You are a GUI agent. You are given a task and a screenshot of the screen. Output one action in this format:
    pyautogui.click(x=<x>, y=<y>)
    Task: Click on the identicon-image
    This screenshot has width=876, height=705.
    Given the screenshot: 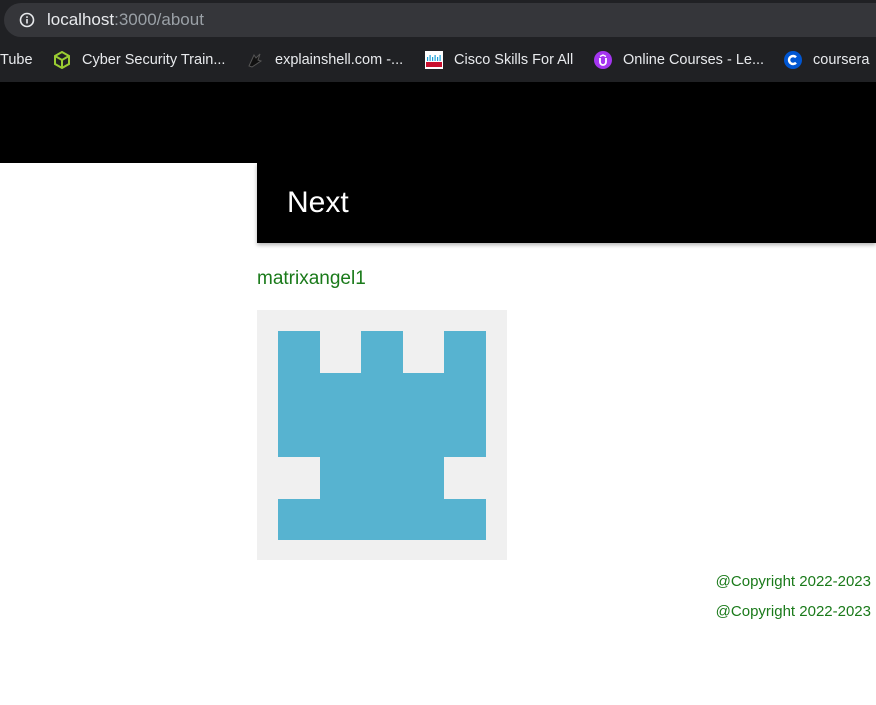 What is the action you would take?
    pyautogui.click(x=382, y=435)
    